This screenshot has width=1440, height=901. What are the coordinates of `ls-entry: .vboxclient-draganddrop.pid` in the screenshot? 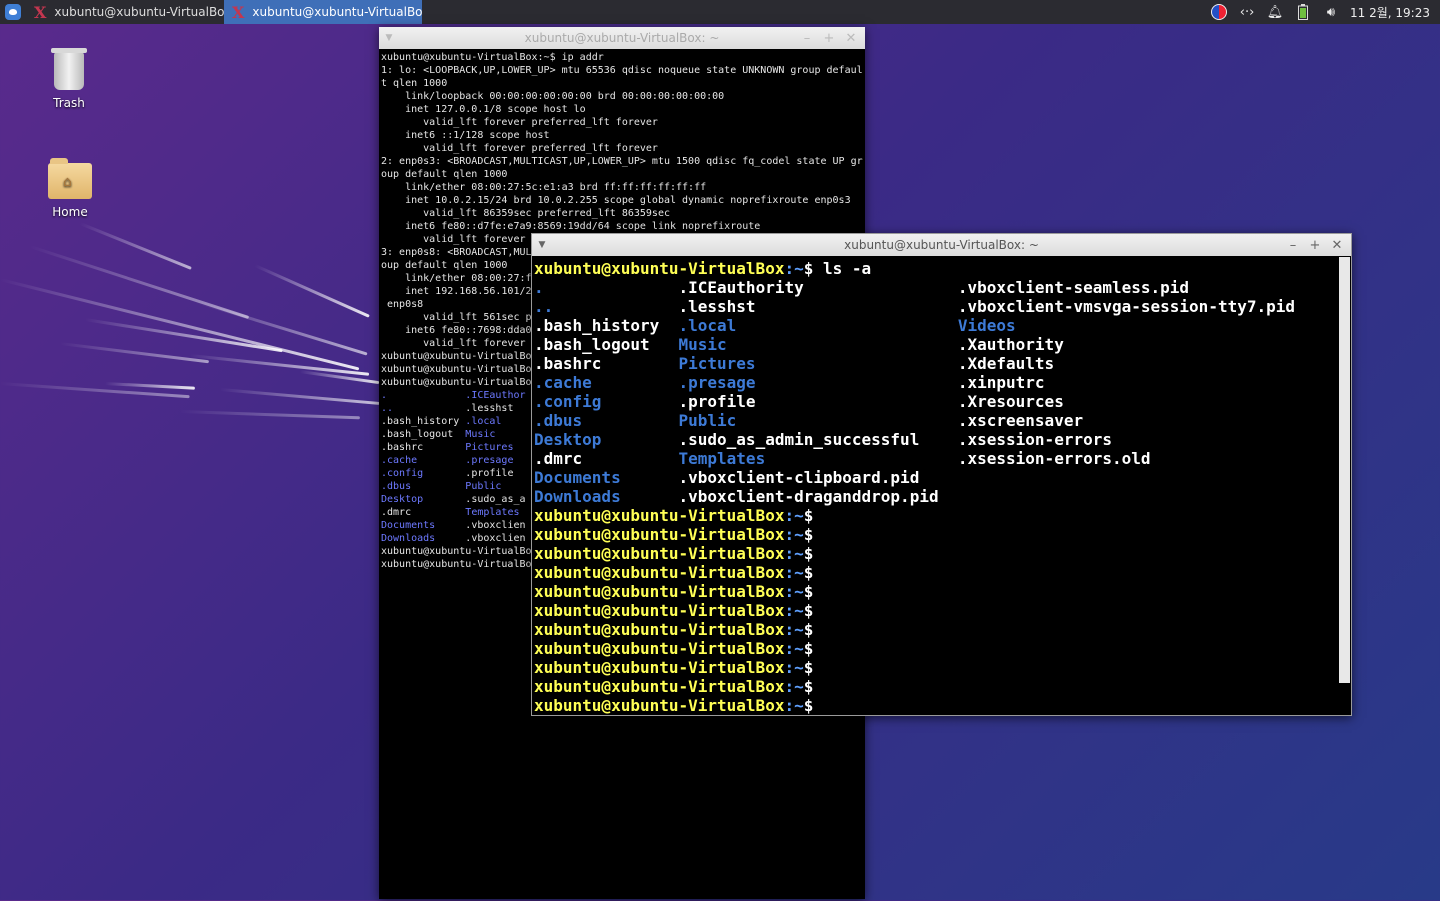 It's located at (818, 496).